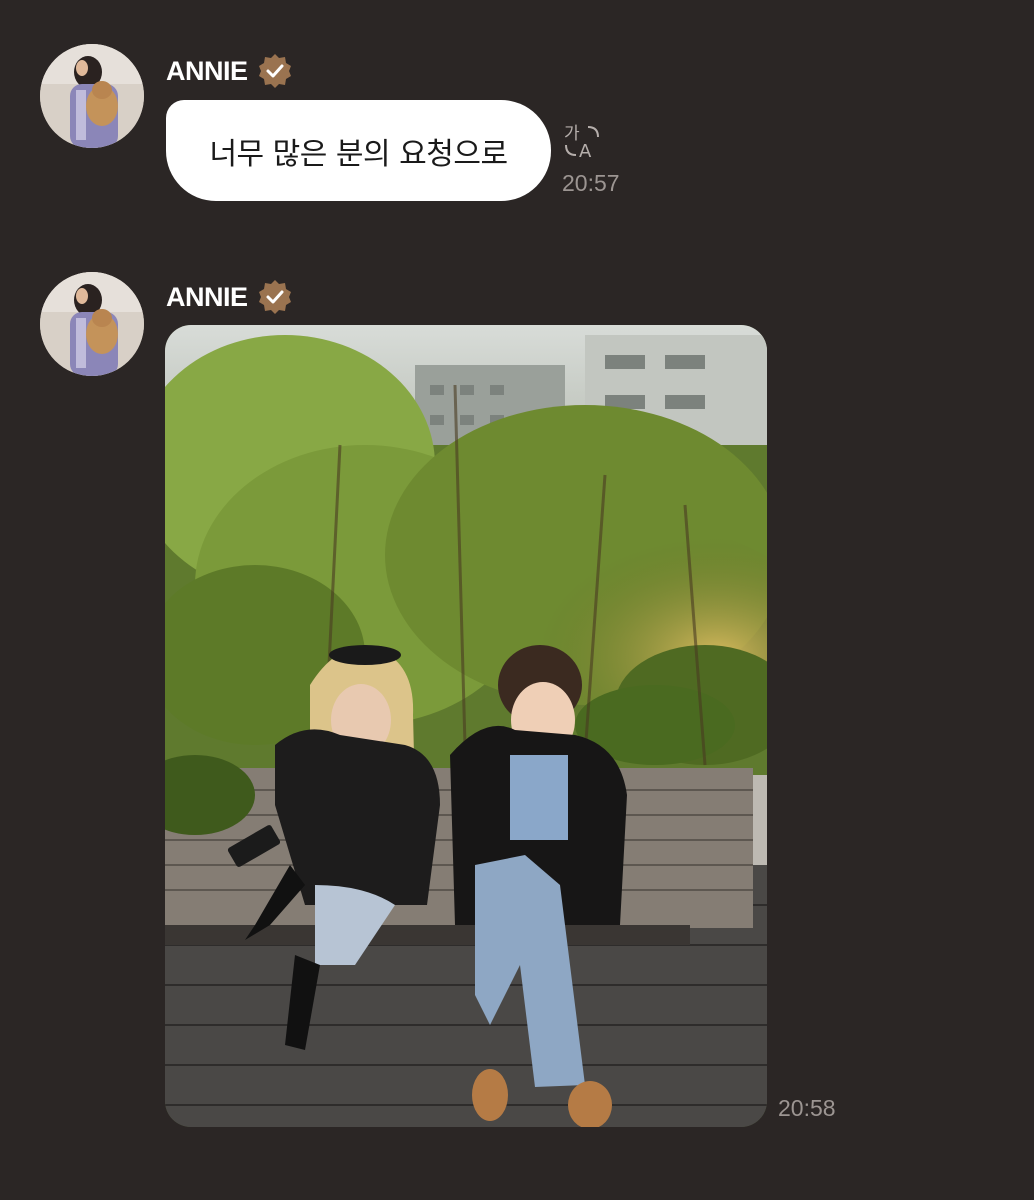 The image size is (1034, 1200). Describe the element at coordinates (807, 1108) in the screenshot. I see `message-time: 20:58` at that location.